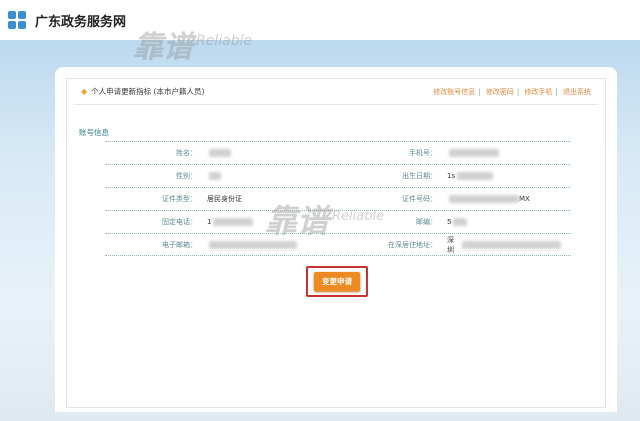 The image size is (640, 421). I want to click on logout-link: 退出系统, so click(577, 92).